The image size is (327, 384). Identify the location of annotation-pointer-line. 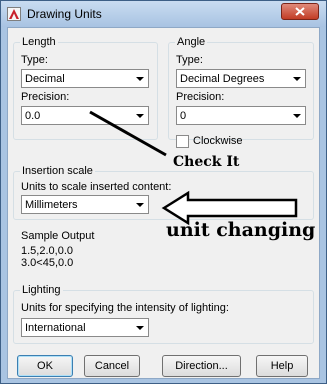
(128, 133).